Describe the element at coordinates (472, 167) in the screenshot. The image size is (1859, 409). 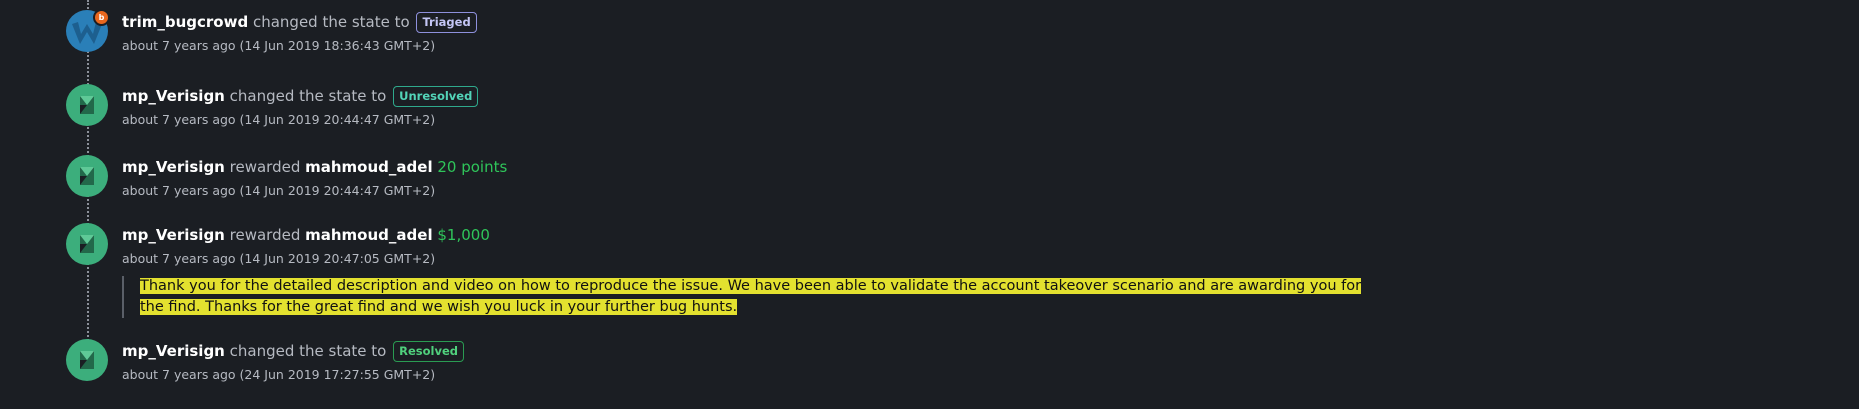
I see `reward-amount: 20 points` at that location.